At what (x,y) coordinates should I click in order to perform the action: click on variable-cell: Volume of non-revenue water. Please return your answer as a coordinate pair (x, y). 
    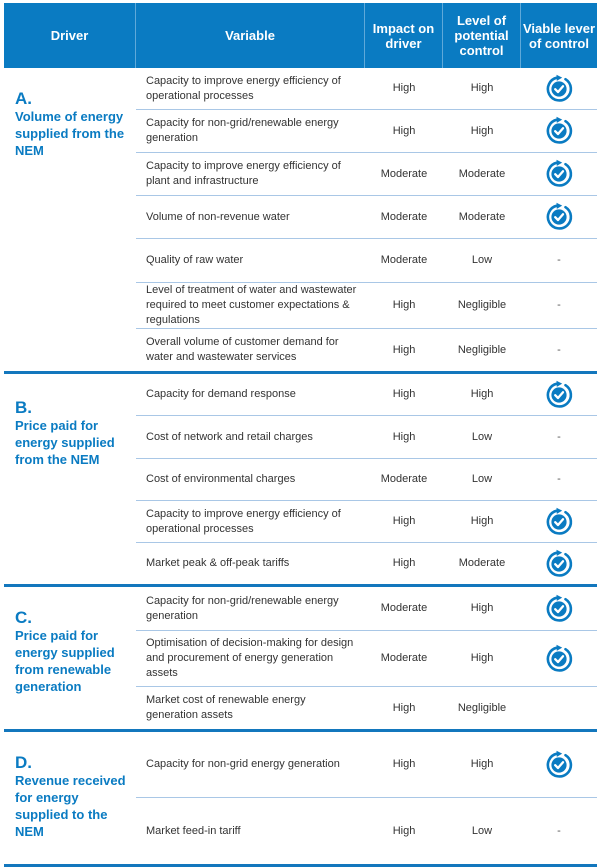
    Looking at the image, I should click on (218, 216).